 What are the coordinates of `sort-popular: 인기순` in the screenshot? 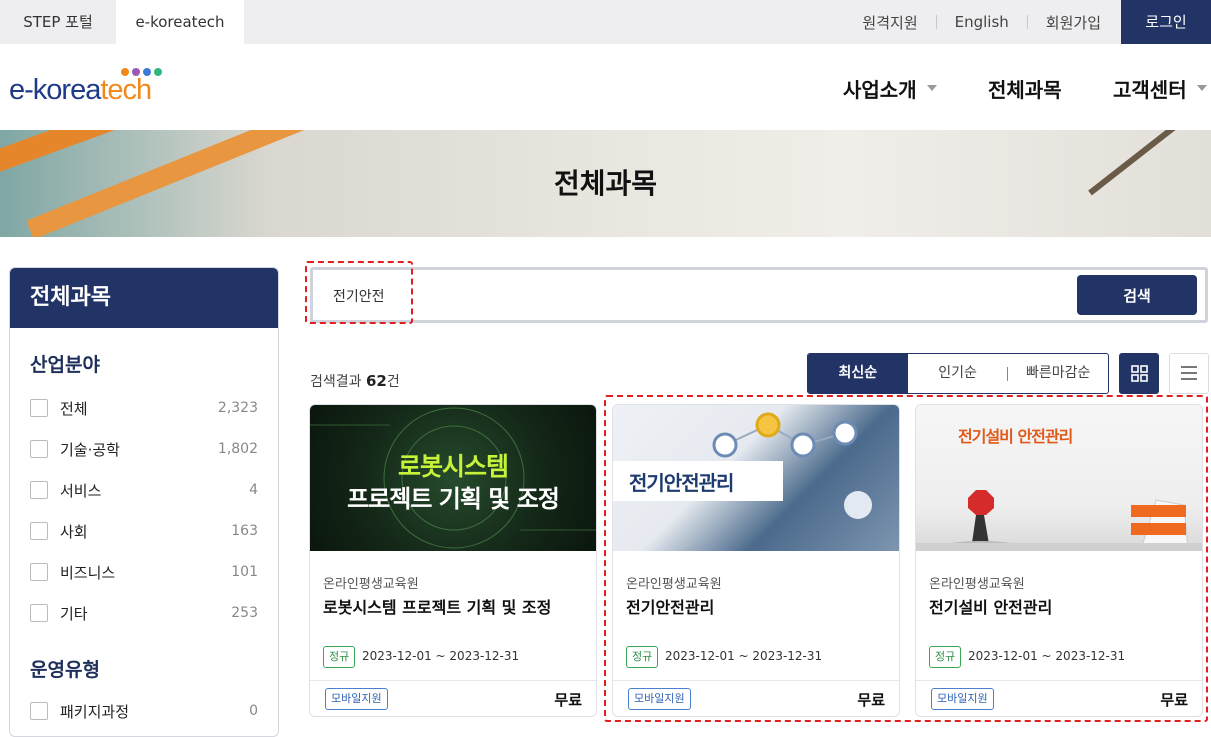 It's located at (958, 373).